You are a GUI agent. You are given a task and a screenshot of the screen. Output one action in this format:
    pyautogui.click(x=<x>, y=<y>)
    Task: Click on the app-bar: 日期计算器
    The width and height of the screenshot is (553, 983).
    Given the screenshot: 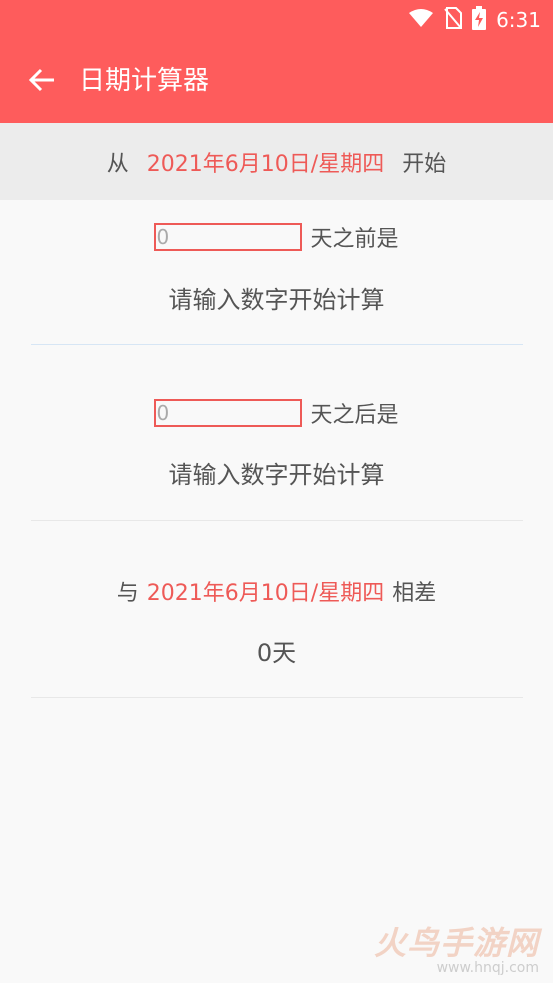 What is the action you would take?
    pyautogui.click(x=276, y=81)
    